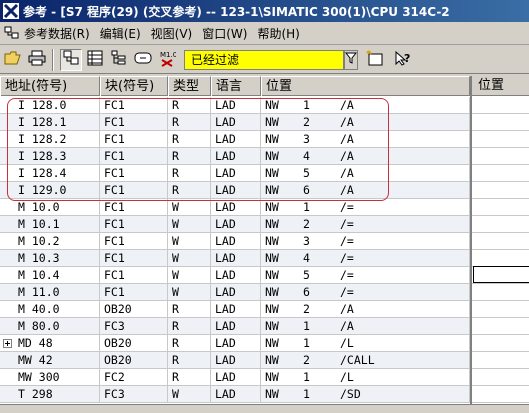 This screenshot has width=529, height=413. What do you see at coordinates (235, 105) in the screenshot?
I see `table-row: I 128.0 FC1 R LAD NW 1/A` at bounding box center [235, 105].